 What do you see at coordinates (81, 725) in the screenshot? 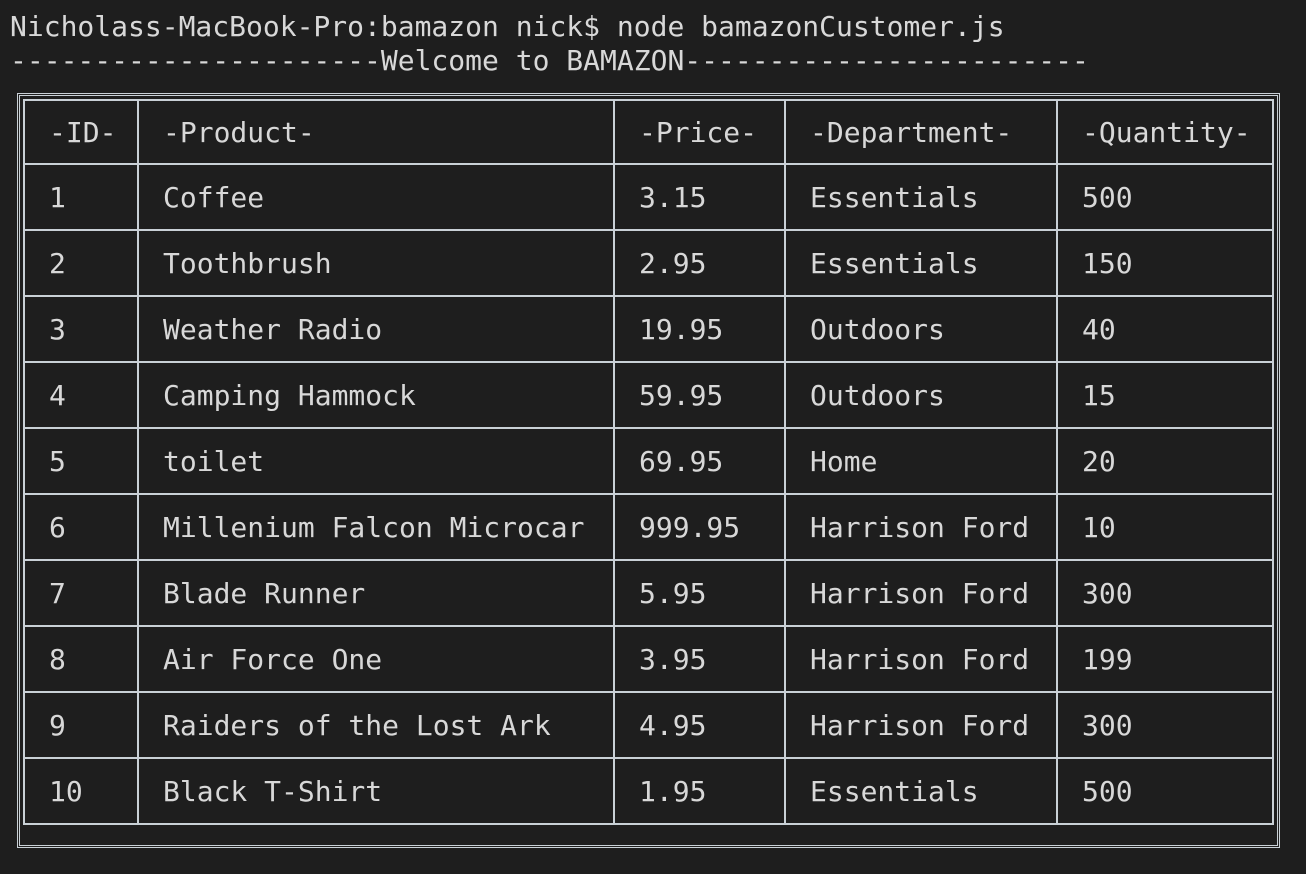
I see `cell-id: 9` at bounding box center [81, 725].